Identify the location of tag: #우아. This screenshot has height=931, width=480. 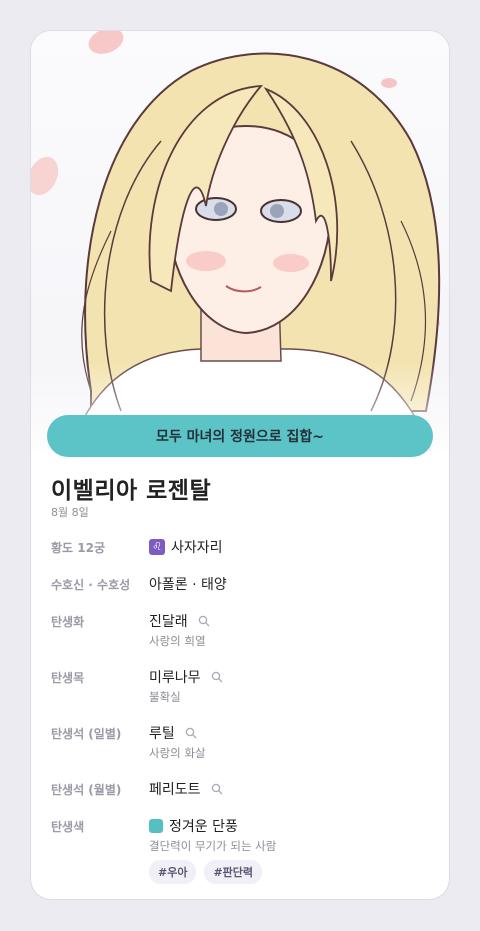
(173, 872).